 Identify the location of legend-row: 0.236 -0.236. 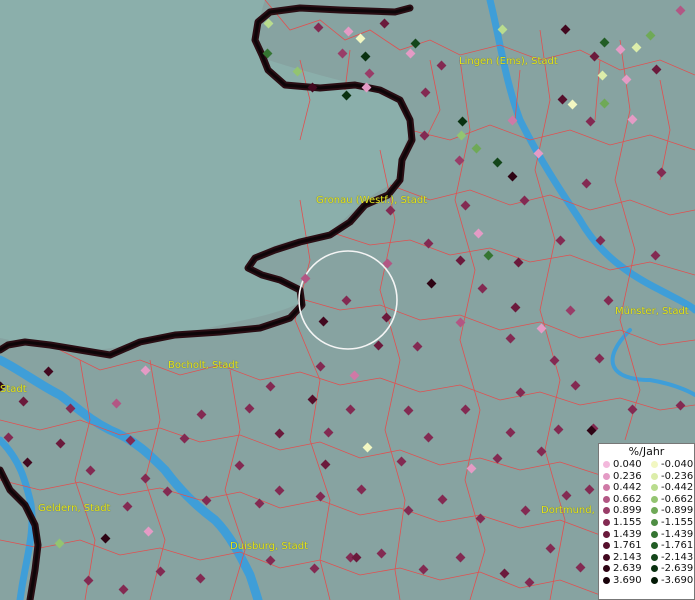
(646, 477).